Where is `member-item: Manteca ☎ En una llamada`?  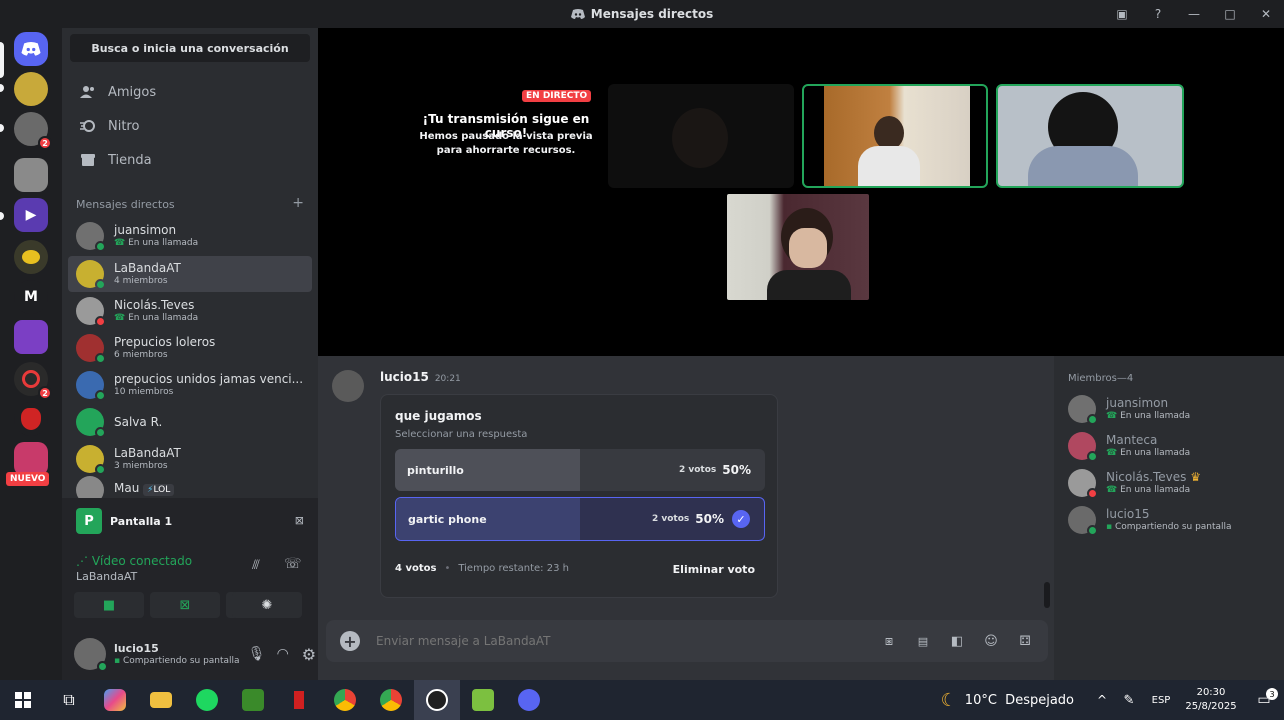
member-item: Manteca ☎ En una llamada is located at coordinates (1129, 446).